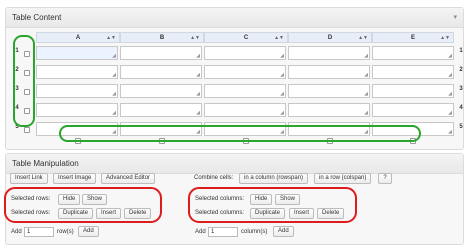 The image size is (474, 250). What do you see at coordinates (234, 164) in the screenshot?
I see `table-manipulation-header: Table Manipulation` at bounding box center [234, 164].